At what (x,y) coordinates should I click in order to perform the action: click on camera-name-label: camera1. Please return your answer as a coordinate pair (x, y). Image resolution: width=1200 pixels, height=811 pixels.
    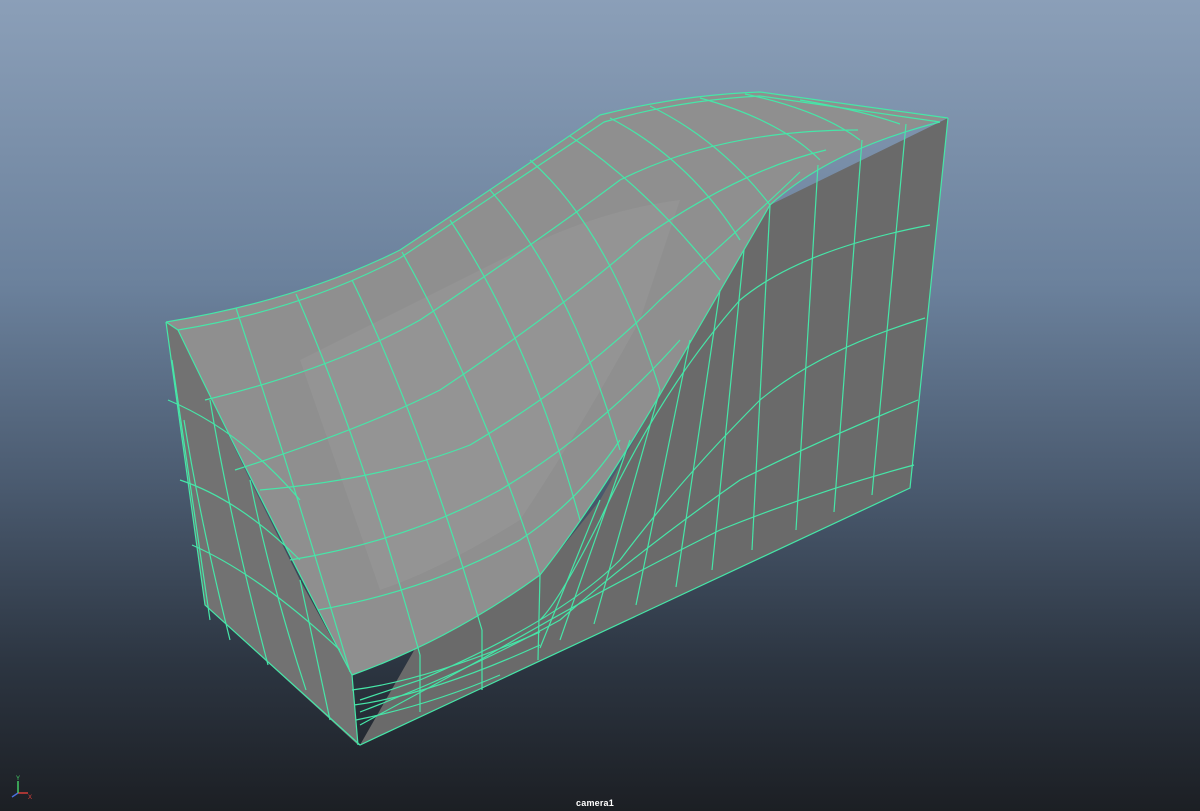
    Looking at the image, I should click on (595, 803).